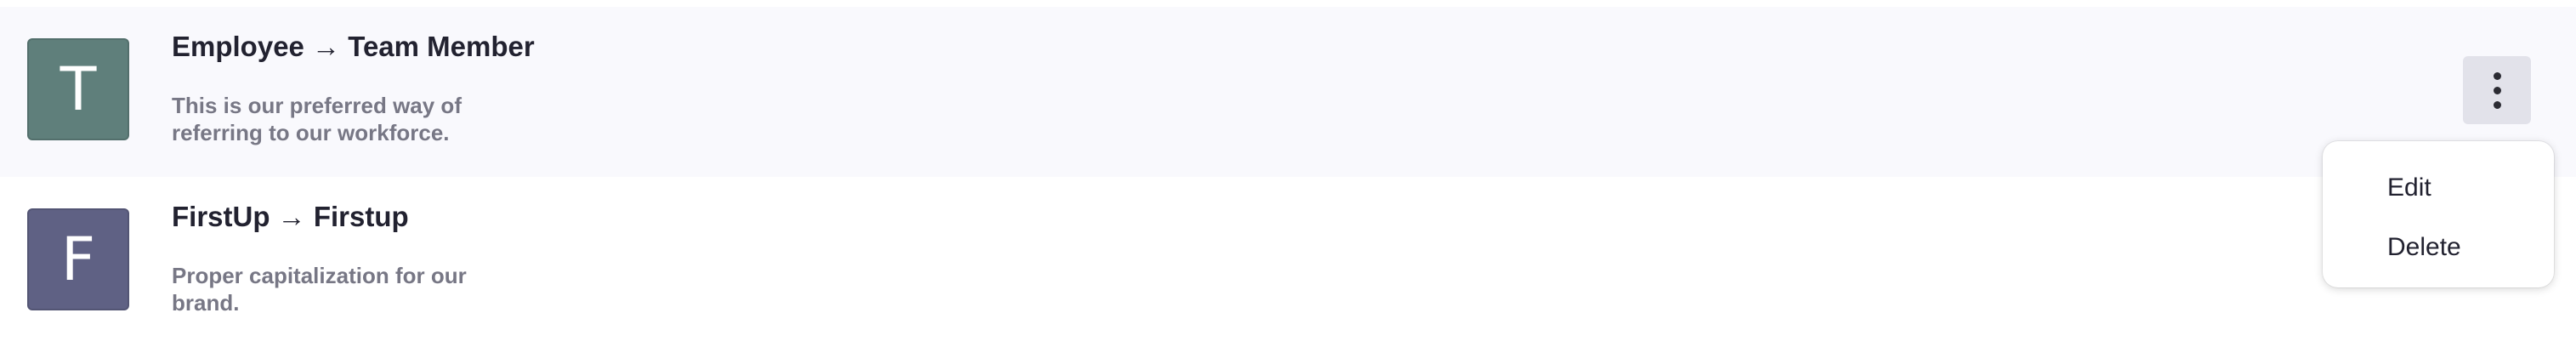  Describe the element at coordinates (291, 216) in the screenshot. I see `term-title: FirstUp → Firstup` at that location.